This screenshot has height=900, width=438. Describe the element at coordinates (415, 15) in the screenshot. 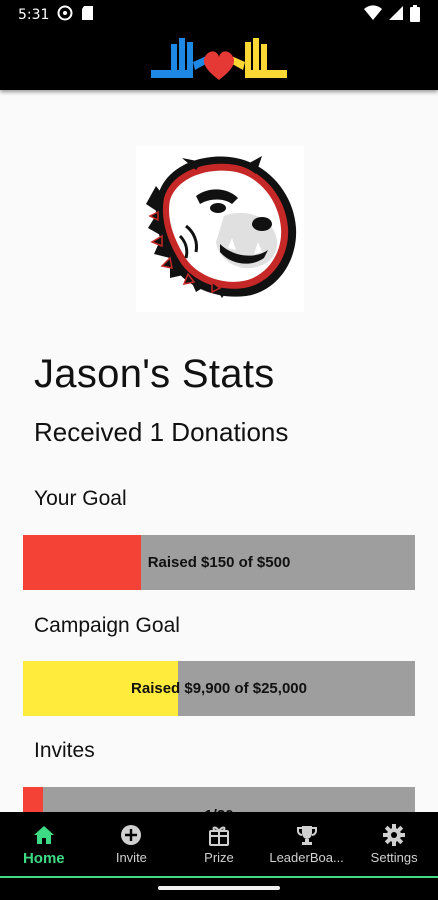

I see `battery-icon` at that location.